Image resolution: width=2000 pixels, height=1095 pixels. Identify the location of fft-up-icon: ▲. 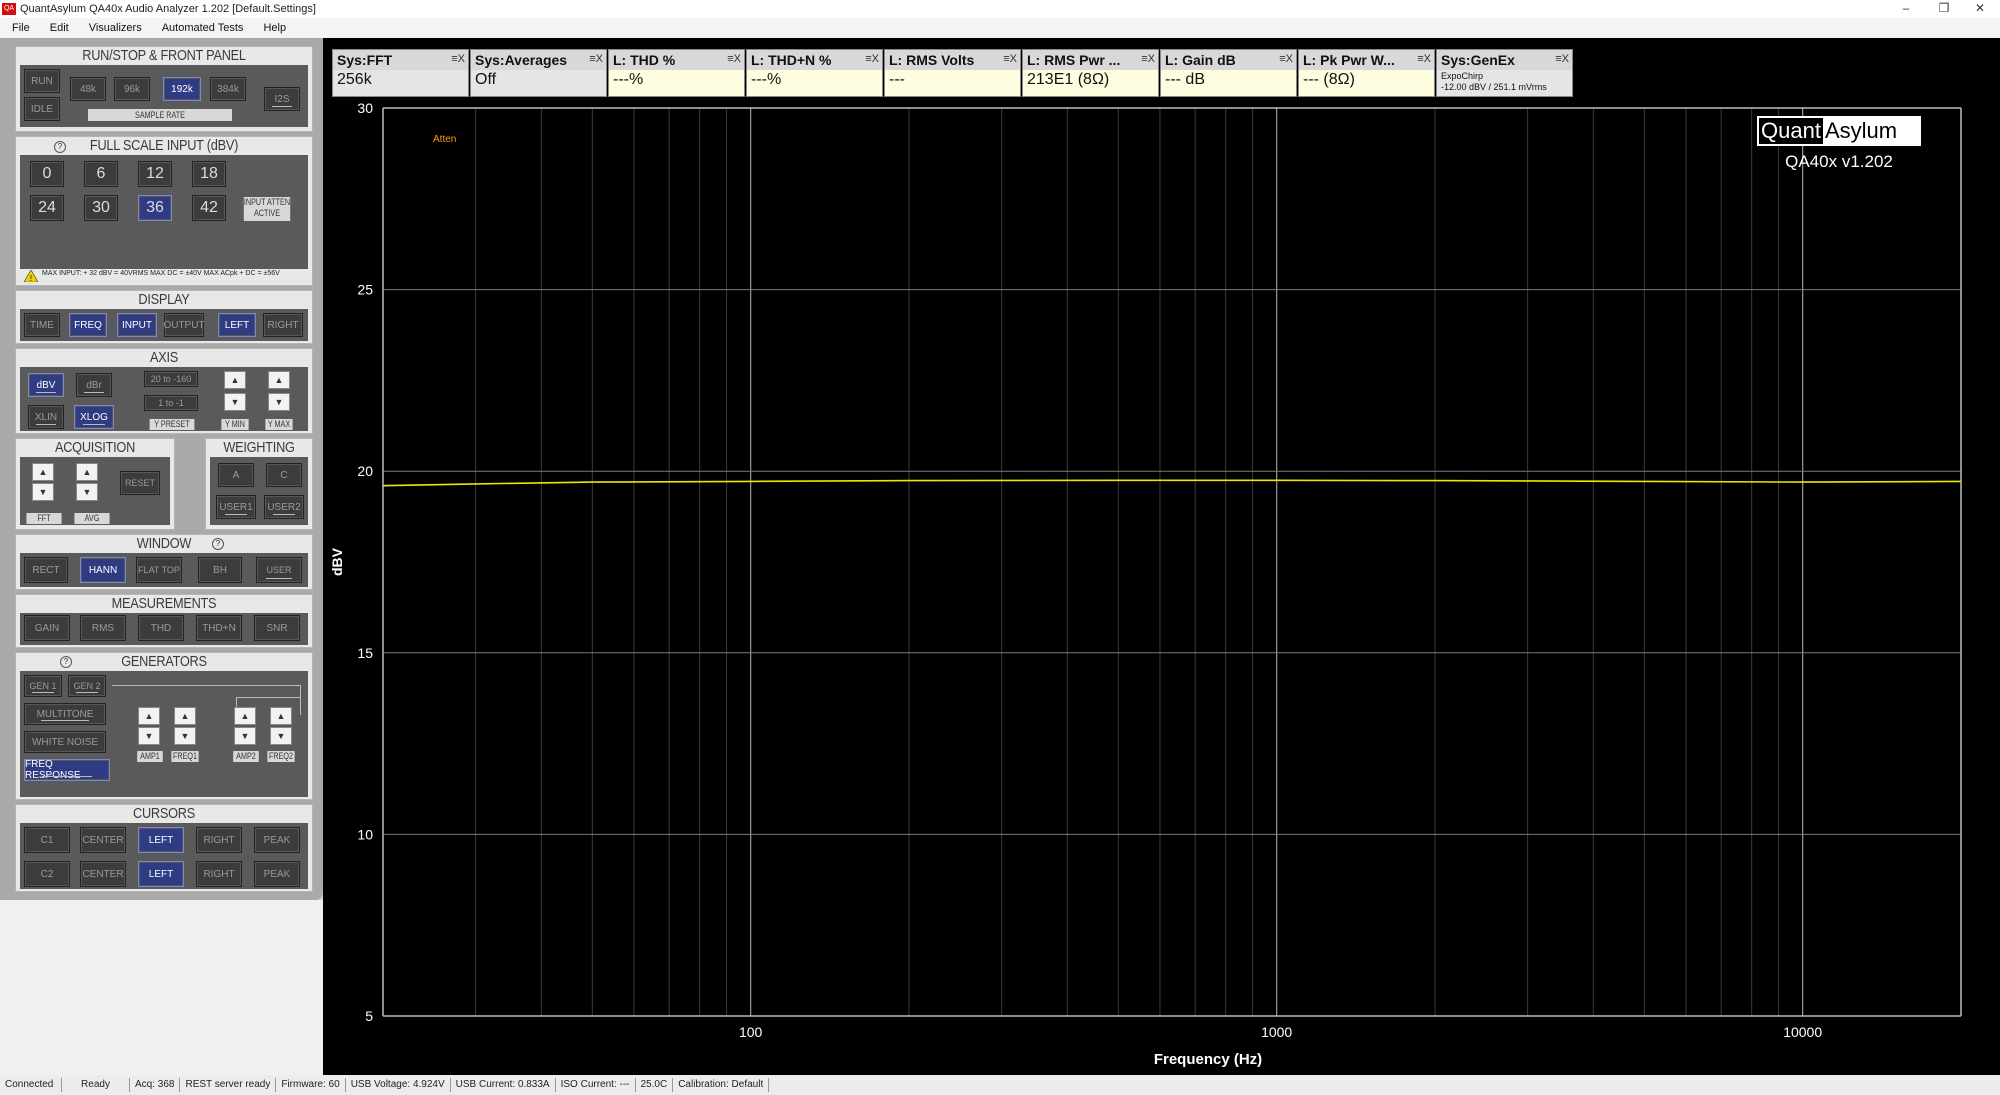
(43, 472).